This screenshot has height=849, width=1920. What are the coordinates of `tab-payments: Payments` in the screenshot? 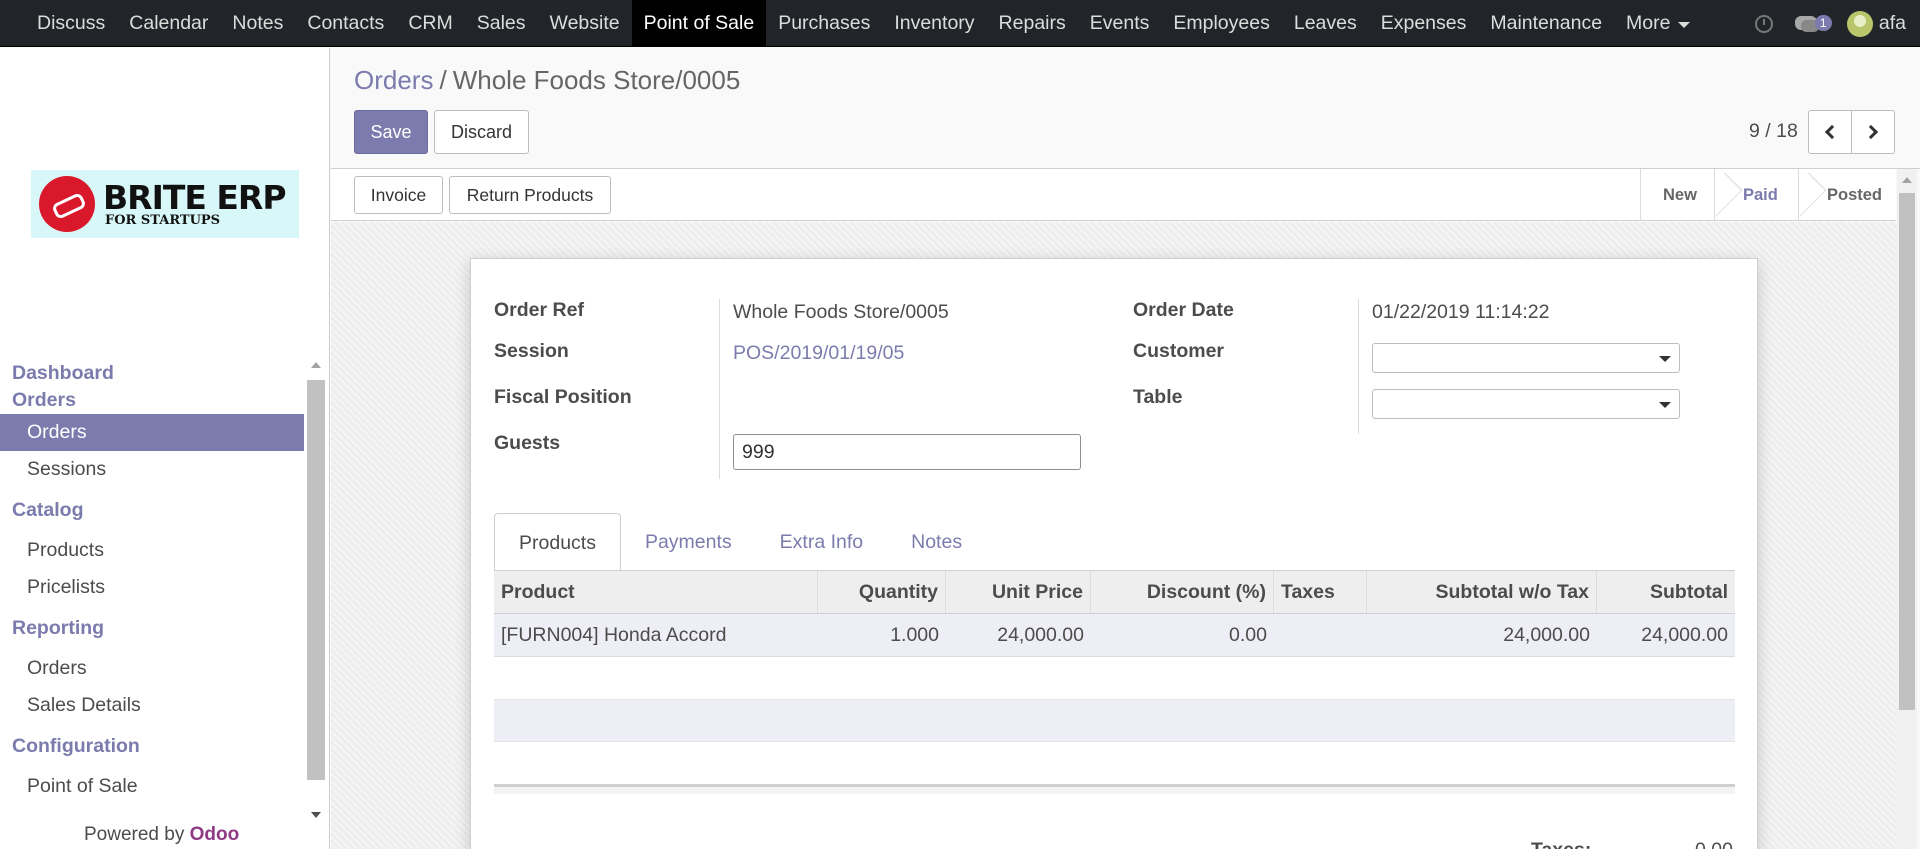 It's located at (688, 542).